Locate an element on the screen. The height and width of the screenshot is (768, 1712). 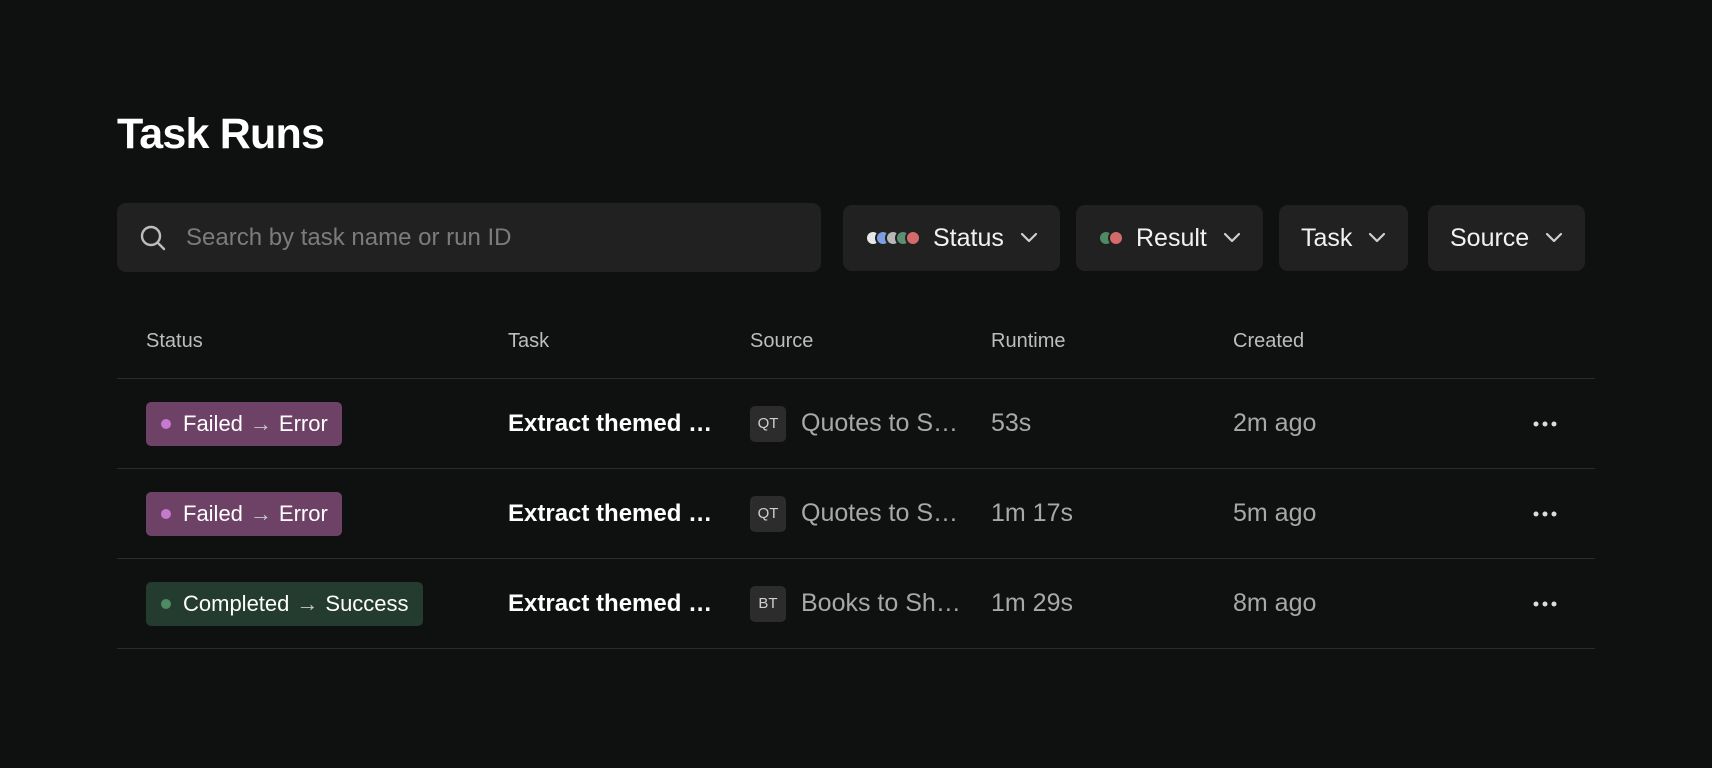
result-dots is located at coordinates (1111, 238).